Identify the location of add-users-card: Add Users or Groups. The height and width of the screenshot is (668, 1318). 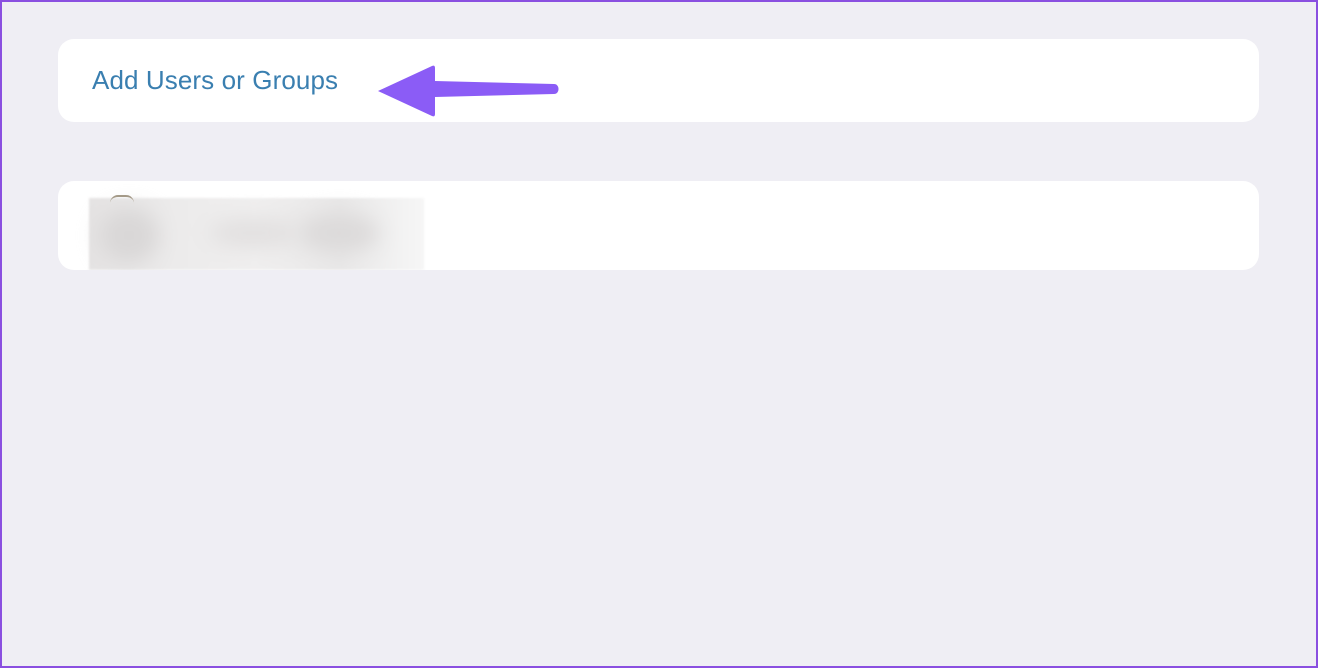
(658, 80).